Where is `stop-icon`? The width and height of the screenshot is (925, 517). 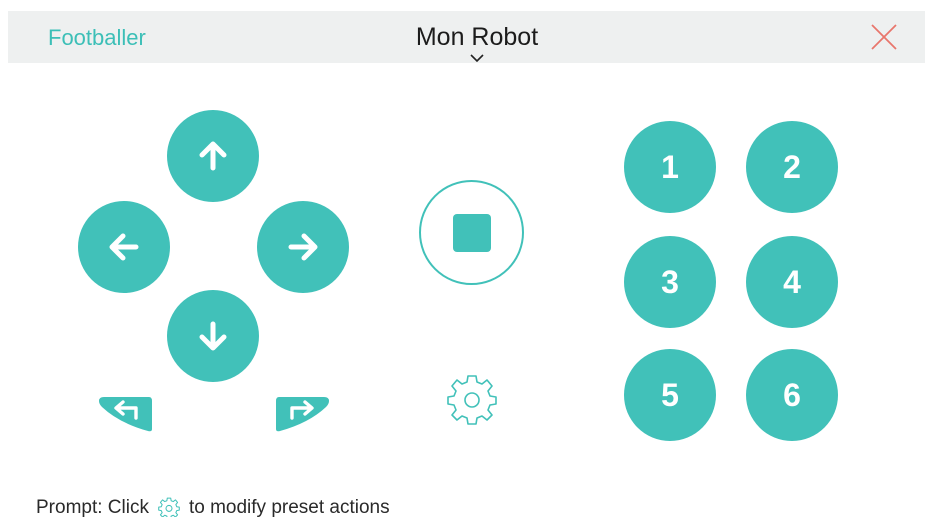
stop-icon is located at coordinates (471, 232).